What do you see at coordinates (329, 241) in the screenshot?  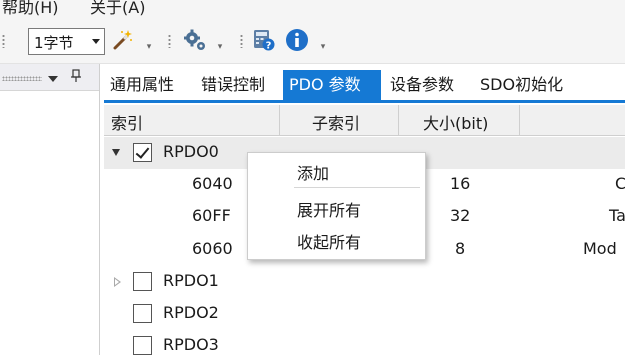 I see `context-menu-collapse-all: 收起所有` at bounding box center [329, 241].